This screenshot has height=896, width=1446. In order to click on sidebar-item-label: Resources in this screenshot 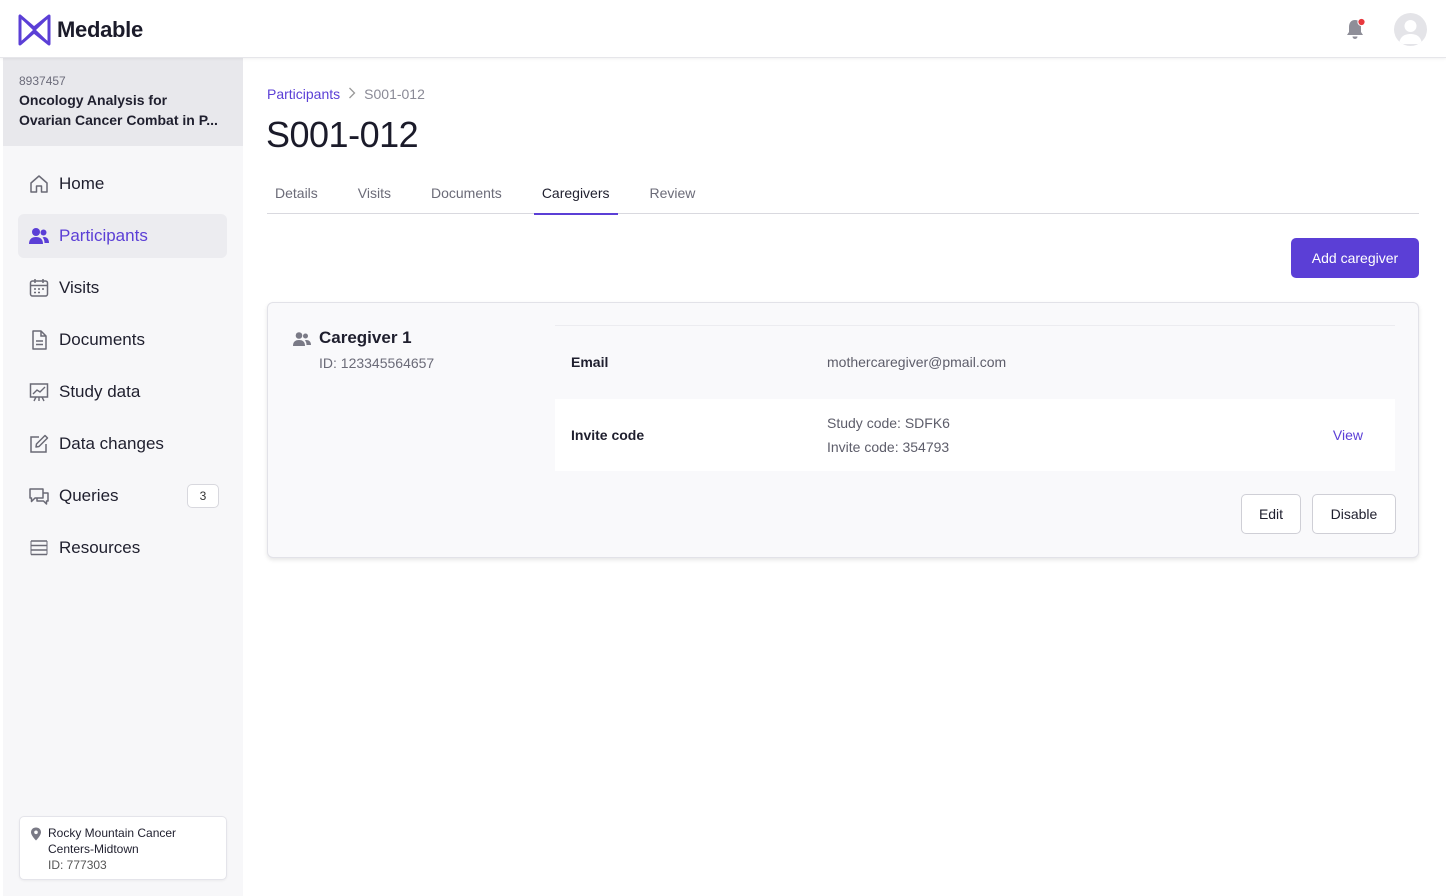, I will do `click(100, 547)`.